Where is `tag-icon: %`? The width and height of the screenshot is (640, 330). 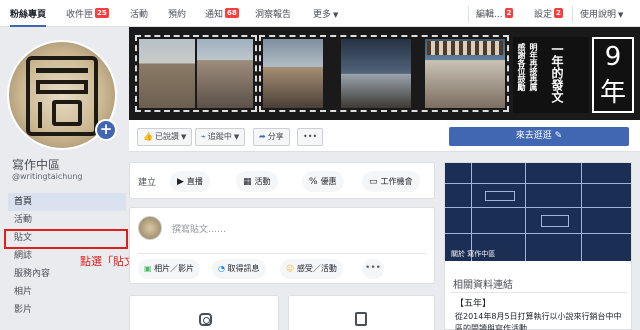
tag-icon: % is located at coordinates (313, 182).